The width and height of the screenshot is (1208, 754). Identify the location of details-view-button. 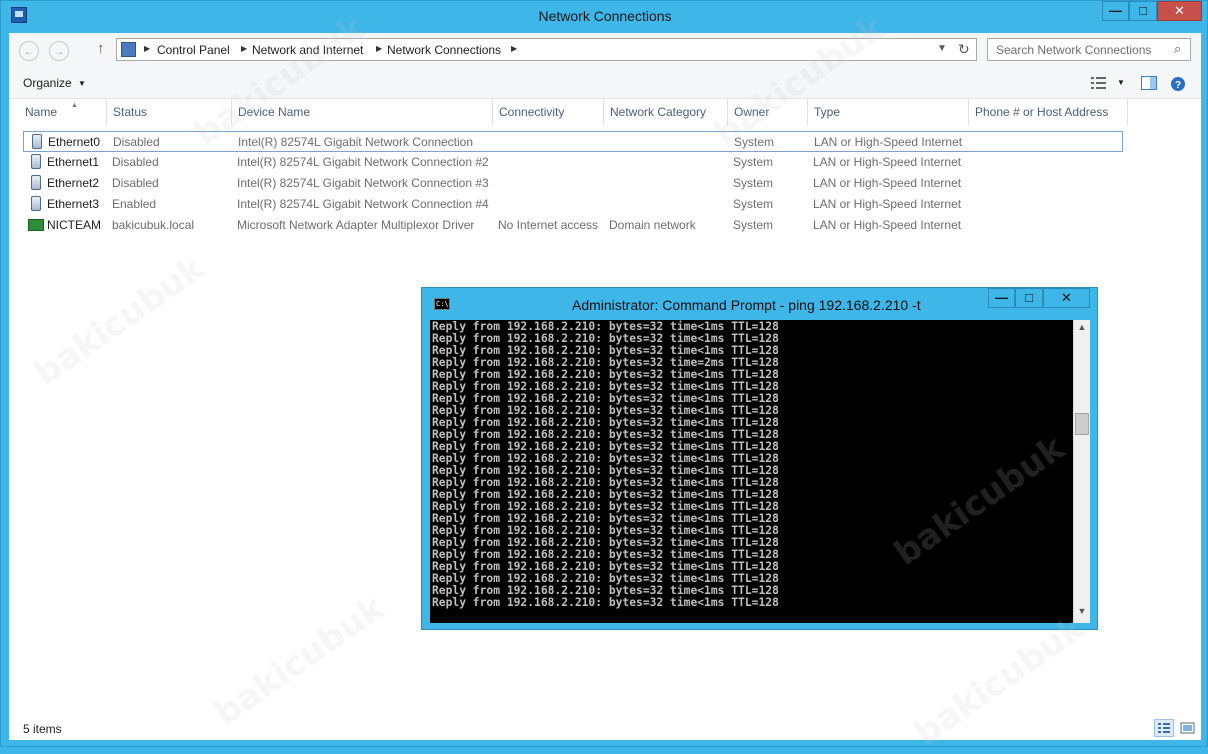
(1164, 728).